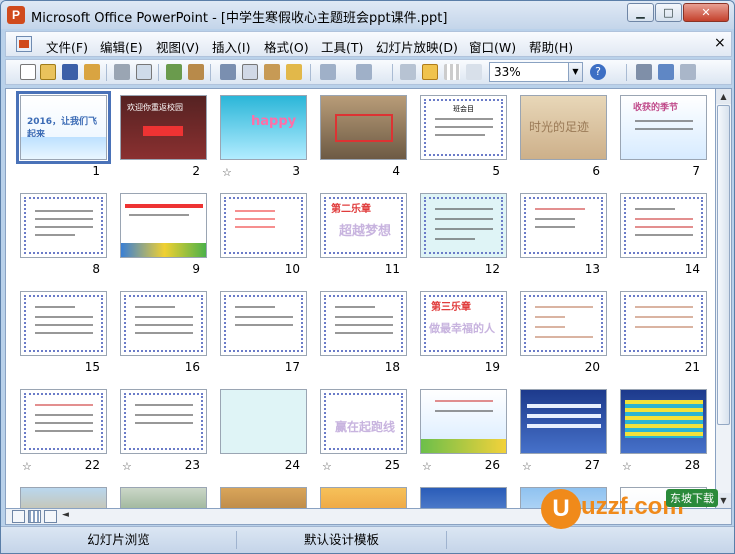 Image resolution: width=735 pixels, height=554 pixels. Describe the element at coordinates (63, 127) in the screenshot. I see `slide-thumbnail-1: 2016，让我们飞起来` at that location.